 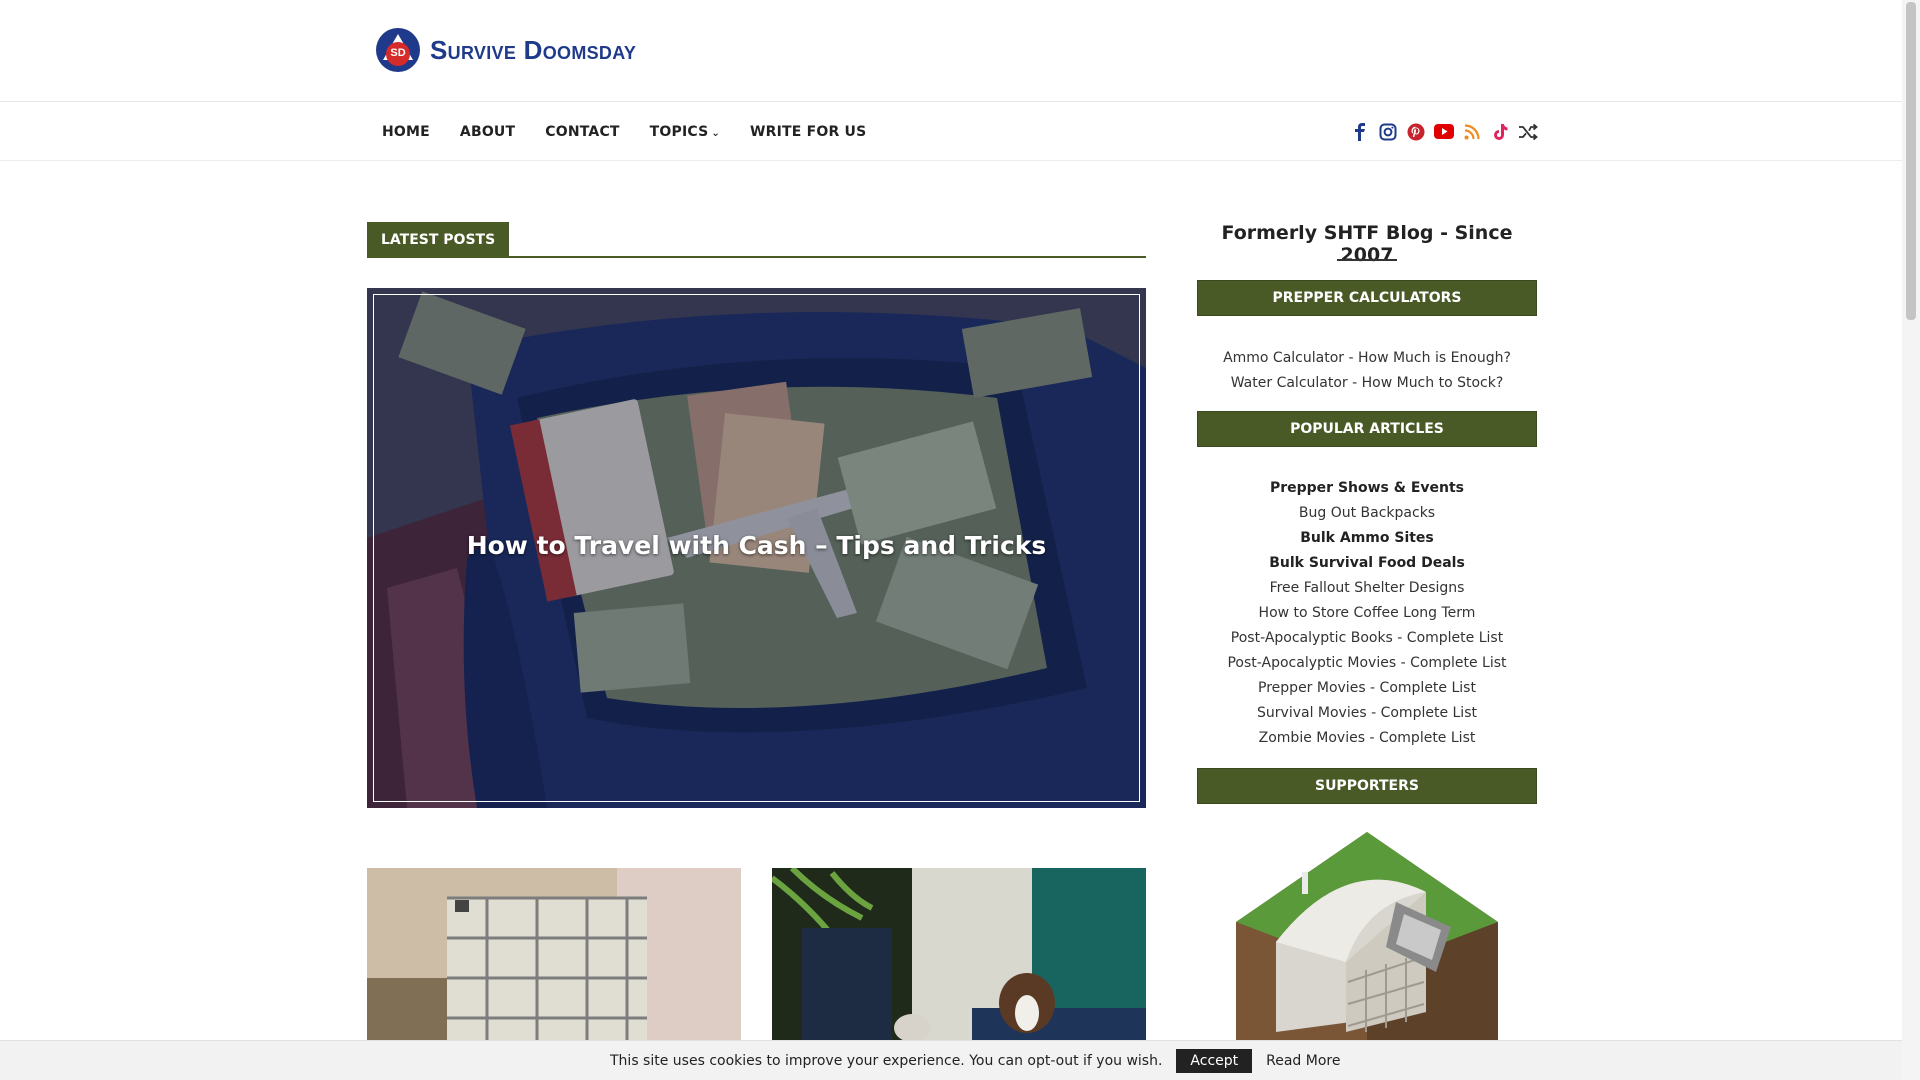 I want to click on prepper-calculators-heading: PREPPER CALCULATORS, so click(x=1367, y=298).